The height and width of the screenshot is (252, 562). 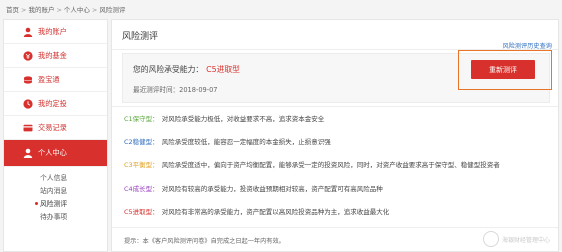 I want to click on risk-type-name: C4成长型：, so click(x=141, y=188).